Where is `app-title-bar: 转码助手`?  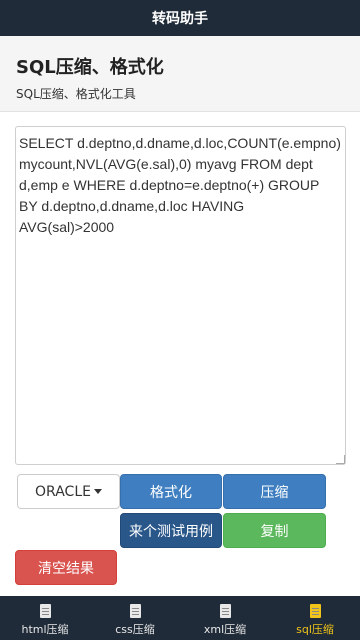 app-title-bar: 转码助手 is located at coordinates (180, 18).